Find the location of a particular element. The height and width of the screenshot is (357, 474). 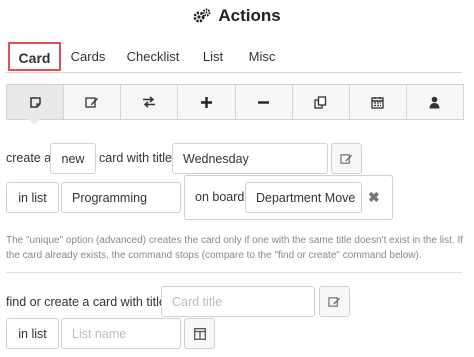

create-a-label: create a is located at coordinates (29, 158).